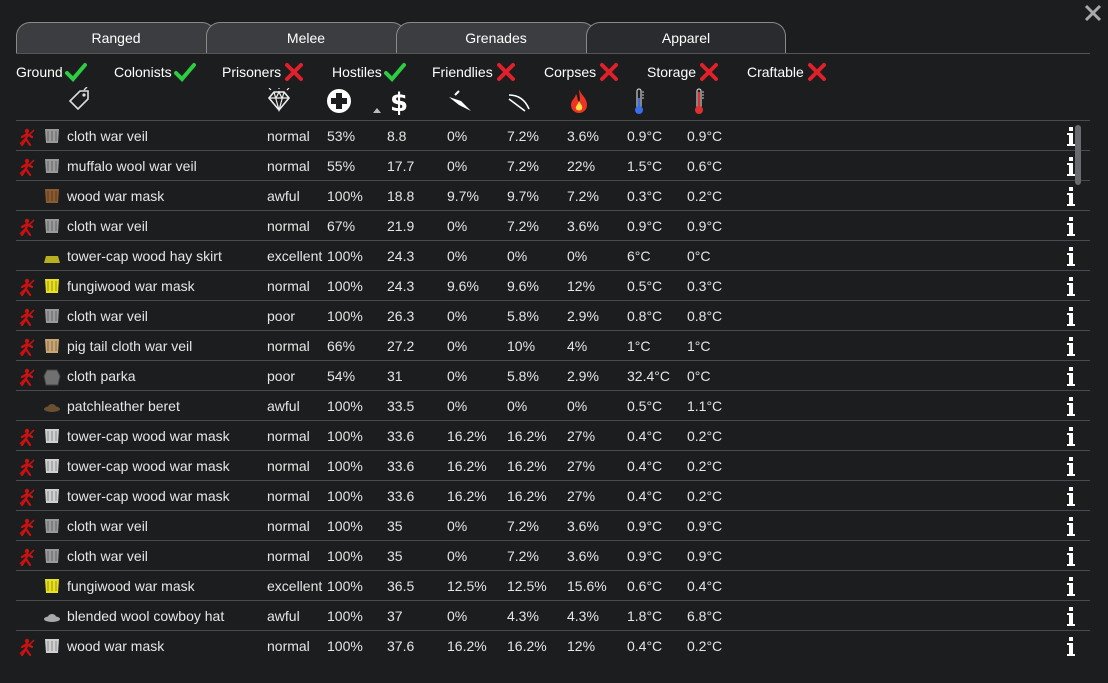 This screenshot has height=683, width=1108. What do you see at coordinates (474, 72) in the screenshot?
I see `filter-friendlies: Friendlies` at bounding box center [474, 72].